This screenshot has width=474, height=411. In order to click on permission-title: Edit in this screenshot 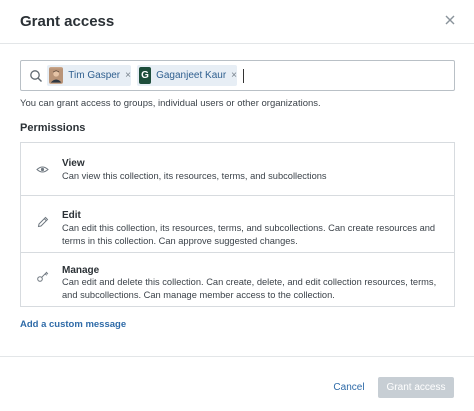, I will do `click(71, 215)`.